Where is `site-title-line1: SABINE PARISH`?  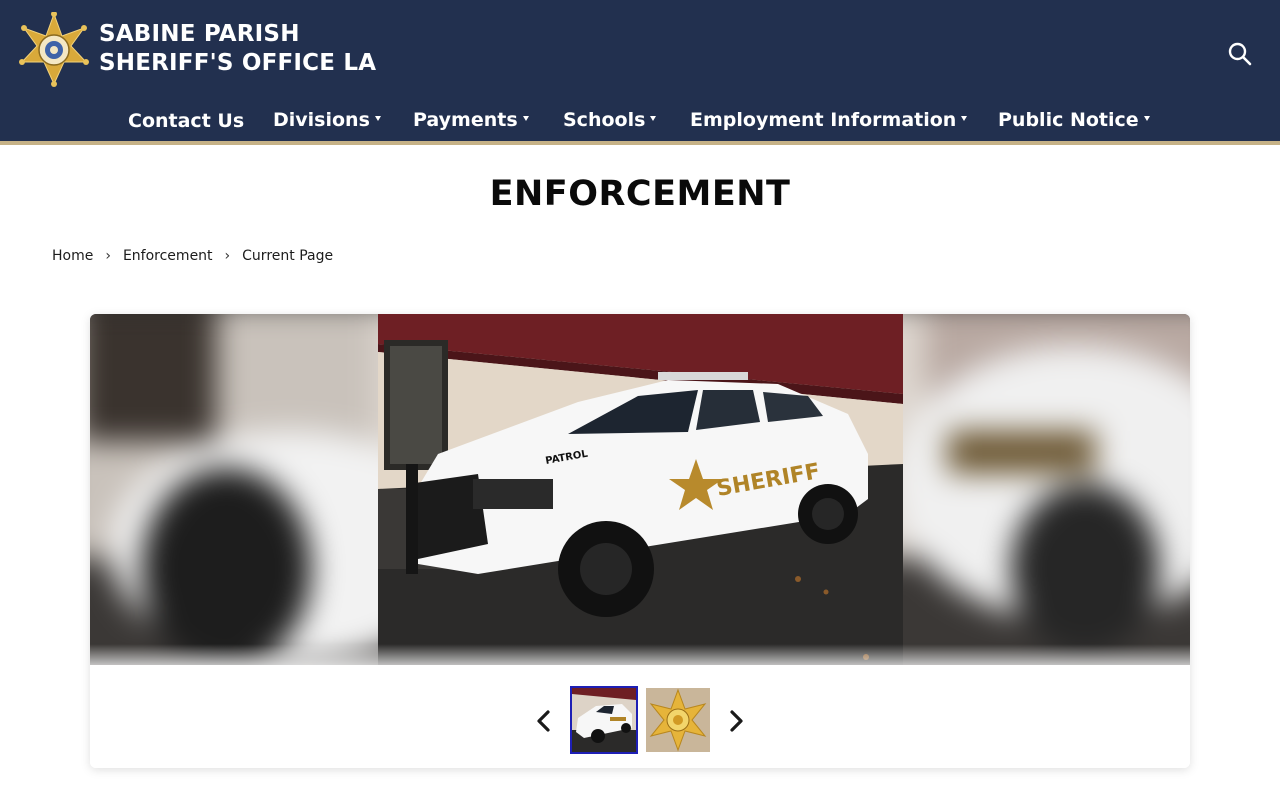 site-title-line1: SABINE PARISH is located at coordinates (199, 34).